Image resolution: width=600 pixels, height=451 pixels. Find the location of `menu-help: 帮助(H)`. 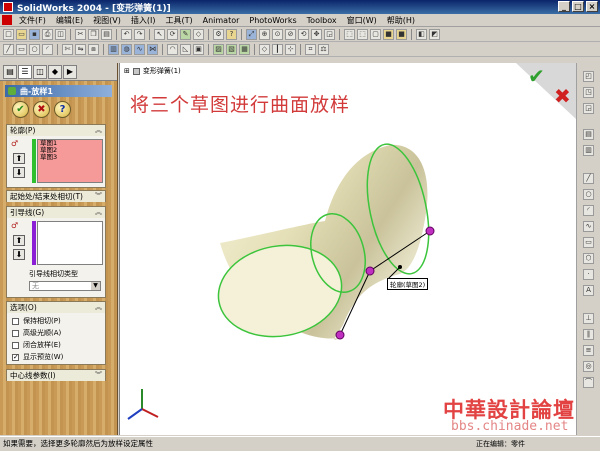

menu-help: 帮助(H) is located at coordinates (401, 20).